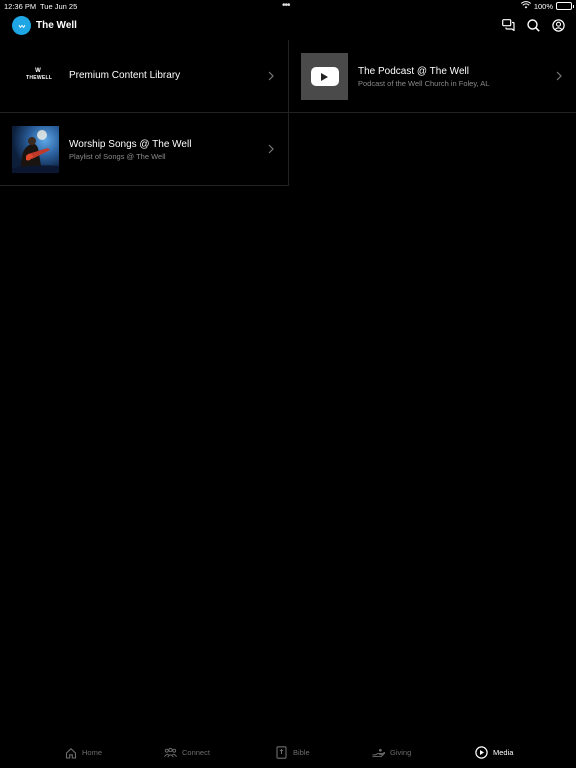 The height and width of the screenshot is (768, 576). Describe the element at coordinates (481, 752) in the screenshot. I see `play-circle-icon` at that location.